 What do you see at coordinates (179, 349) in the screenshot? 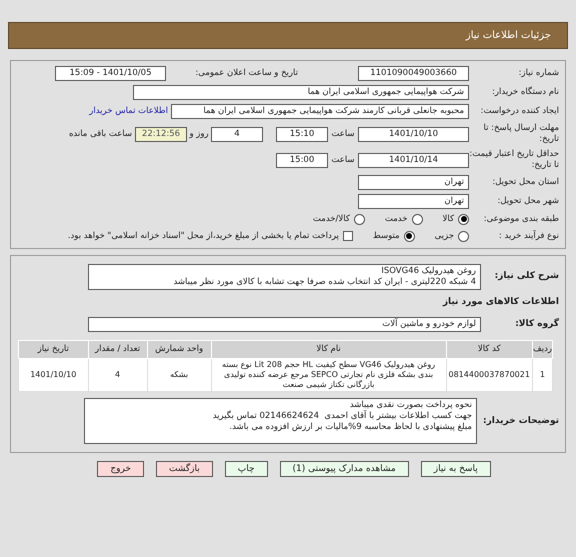
I see `column-header: واحد شمارش` at bounding box center [179, 349].